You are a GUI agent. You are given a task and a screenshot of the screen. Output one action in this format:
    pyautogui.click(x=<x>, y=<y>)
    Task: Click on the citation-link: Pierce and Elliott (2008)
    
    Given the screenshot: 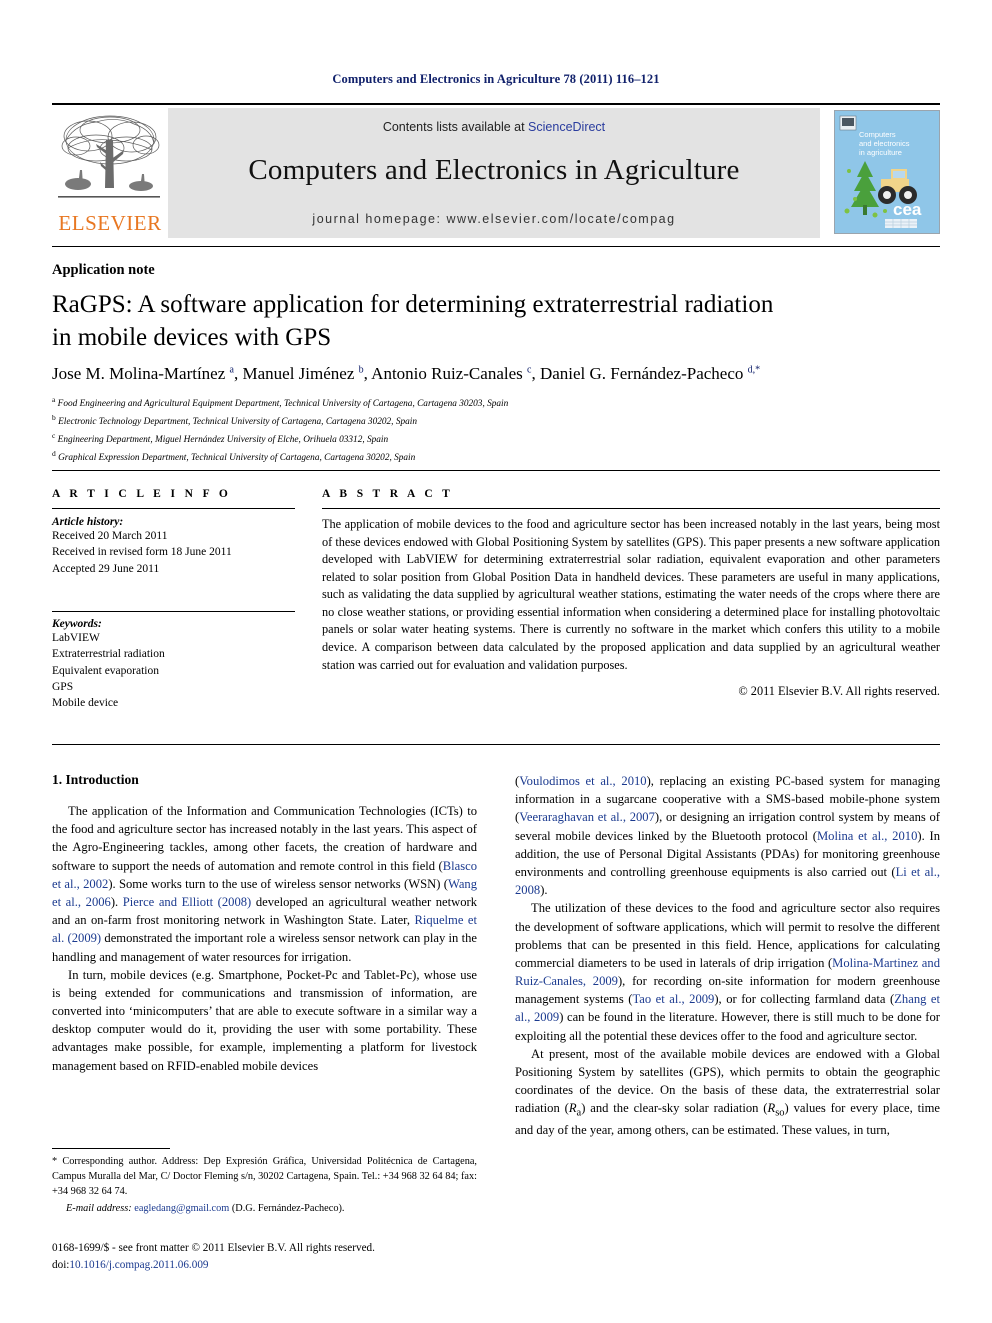 What is the action you would take?
    pyautogui.click(x=187, y=902)
    